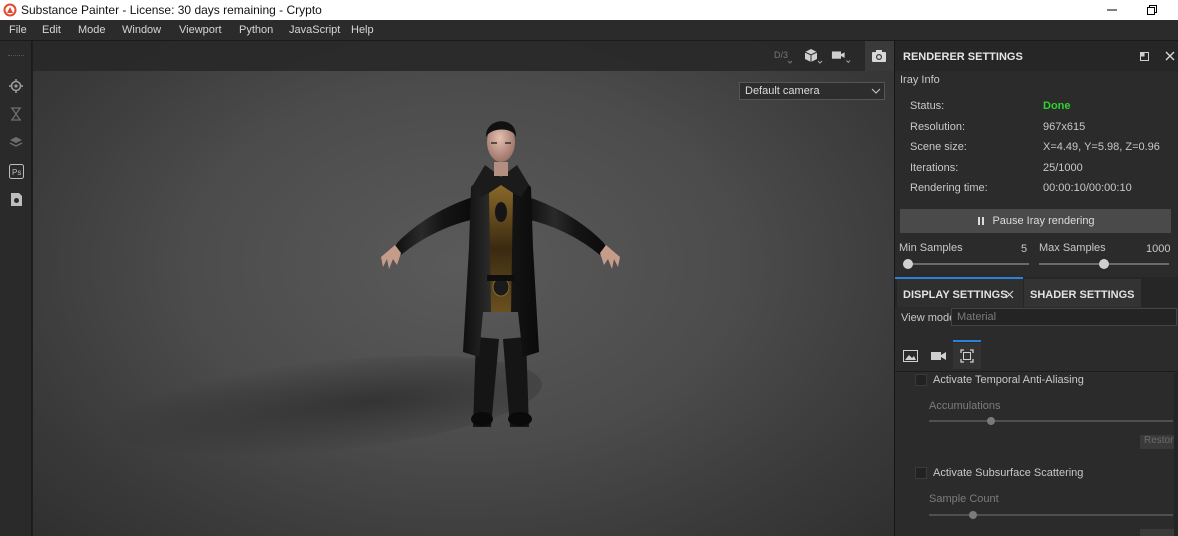 Image resolution: width=1178 pixels, height=536 pixels. I want to click on pause-icon, so click(981, 221).